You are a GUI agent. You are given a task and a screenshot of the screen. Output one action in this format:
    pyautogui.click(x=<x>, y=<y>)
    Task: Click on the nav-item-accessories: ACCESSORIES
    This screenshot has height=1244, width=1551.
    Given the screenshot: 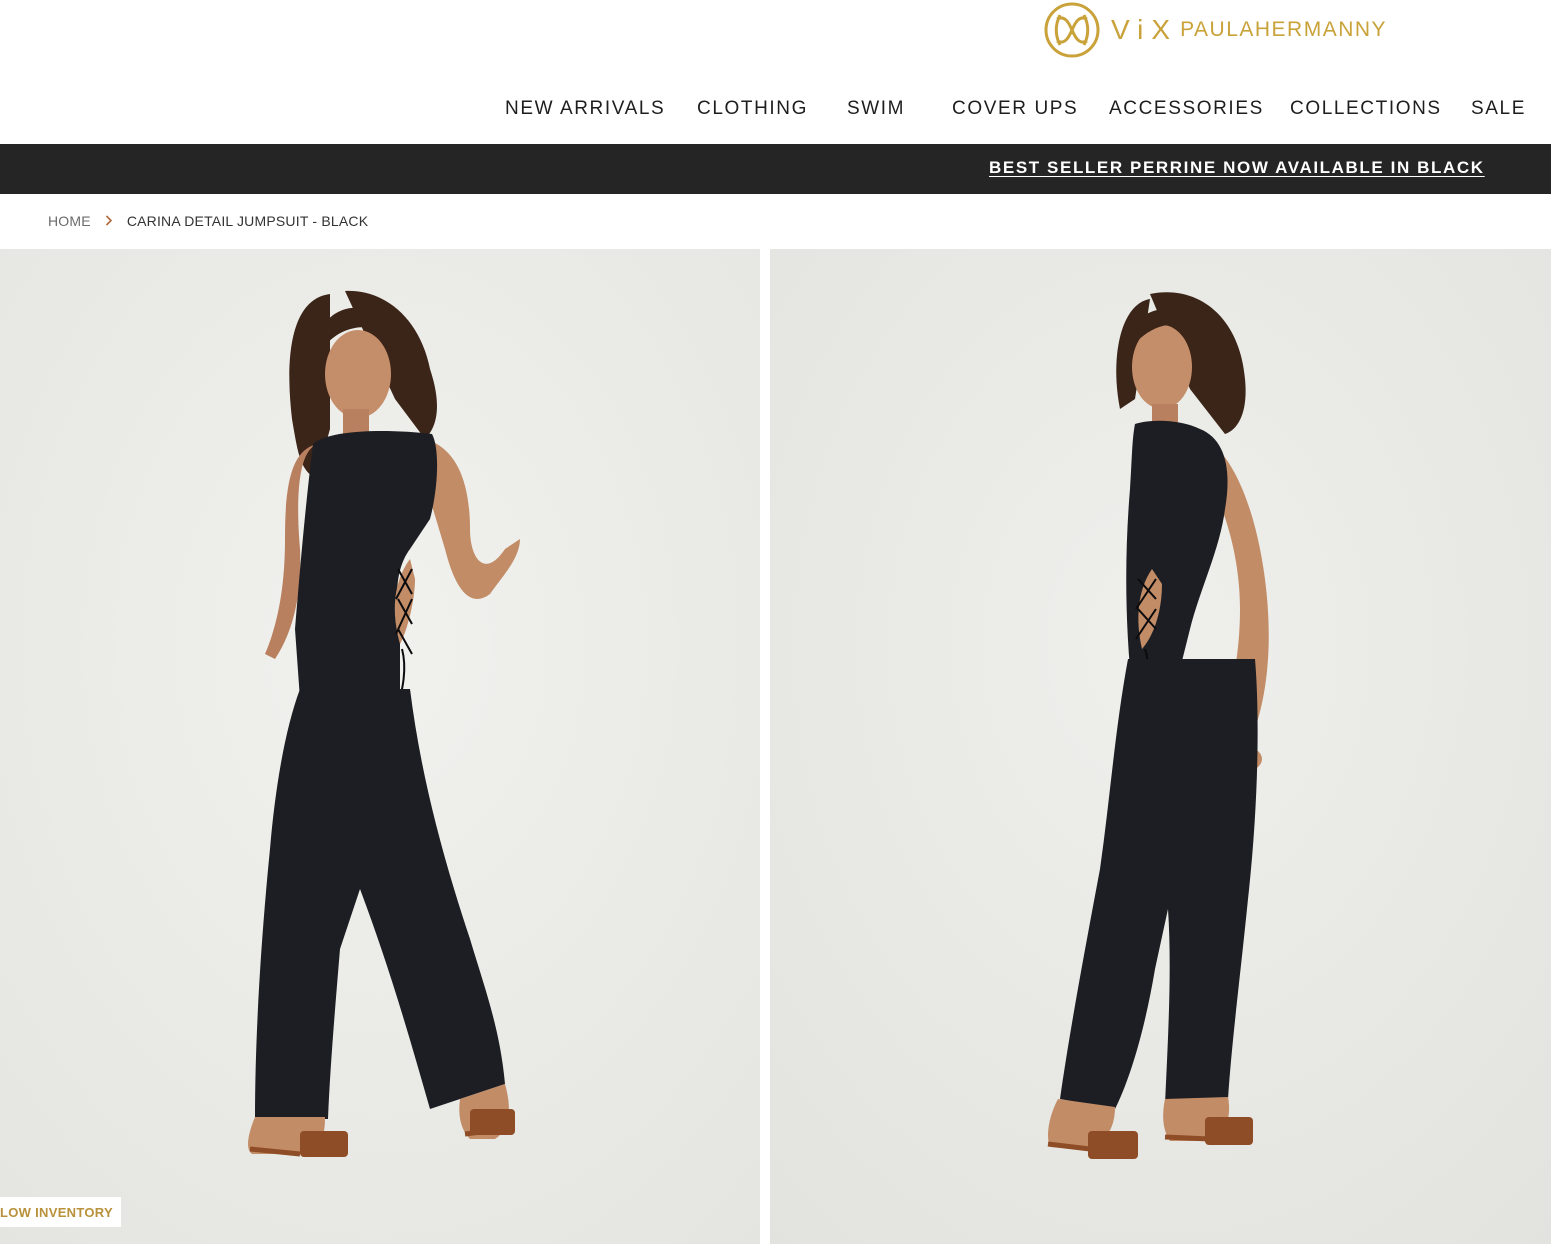 What is the action you would take?
    pyautogui.click(x=1186, y=109)
    